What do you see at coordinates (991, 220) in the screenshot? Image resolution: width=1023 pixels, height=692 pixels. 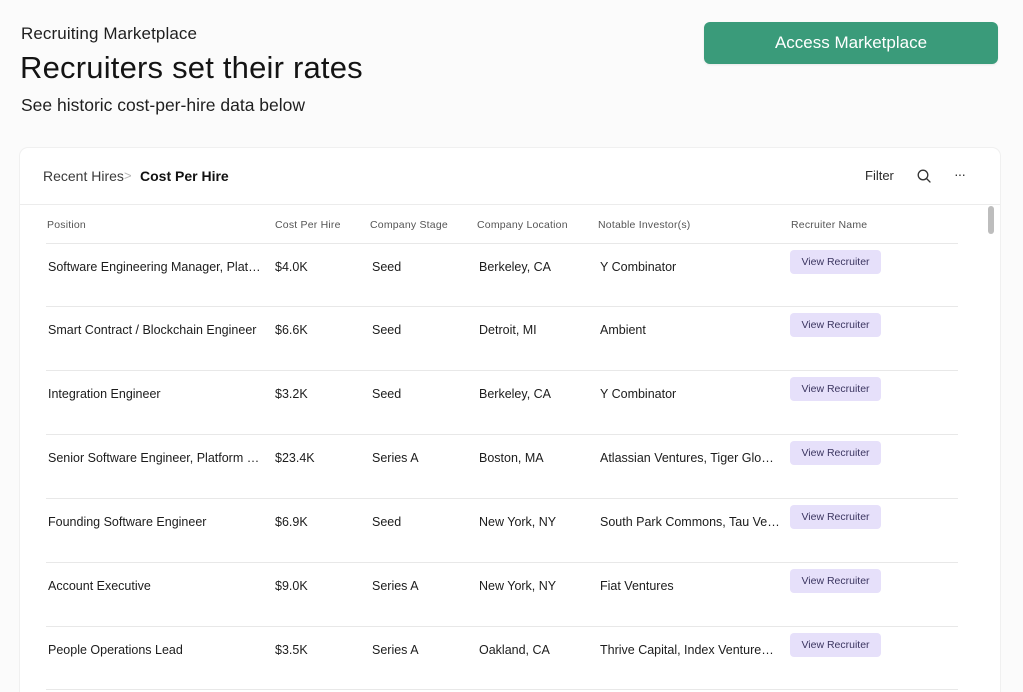 I see `table-scrollbar` at bounding box center [991, 220].